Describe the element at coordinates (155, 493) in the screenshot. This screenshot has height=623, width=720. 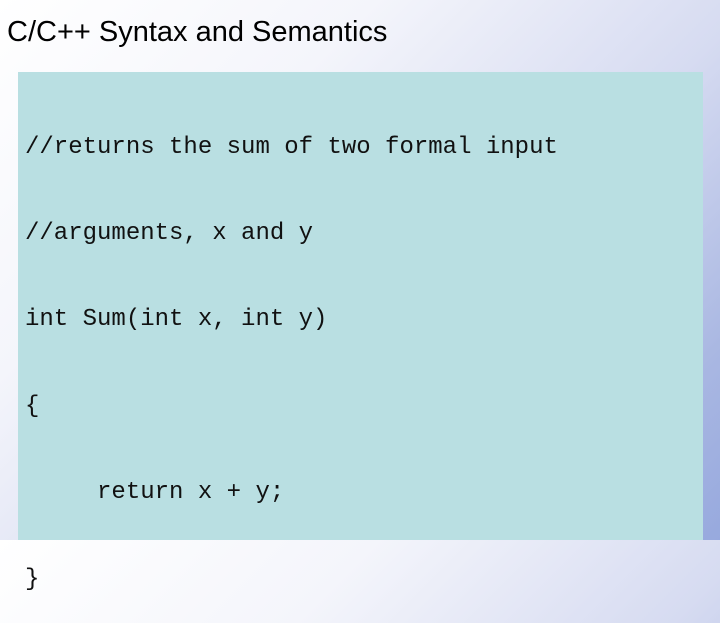
I see `code-line-return: return x + y;` at that location.